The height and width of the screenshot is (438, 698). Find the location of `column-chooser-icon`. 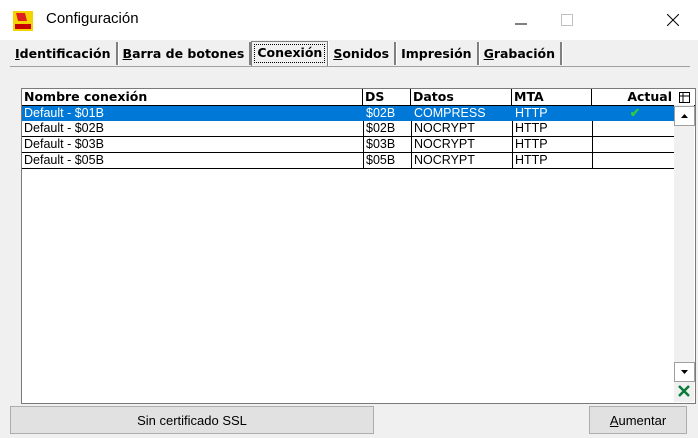

column-chooser-icon is located at coordinates (684, 97).